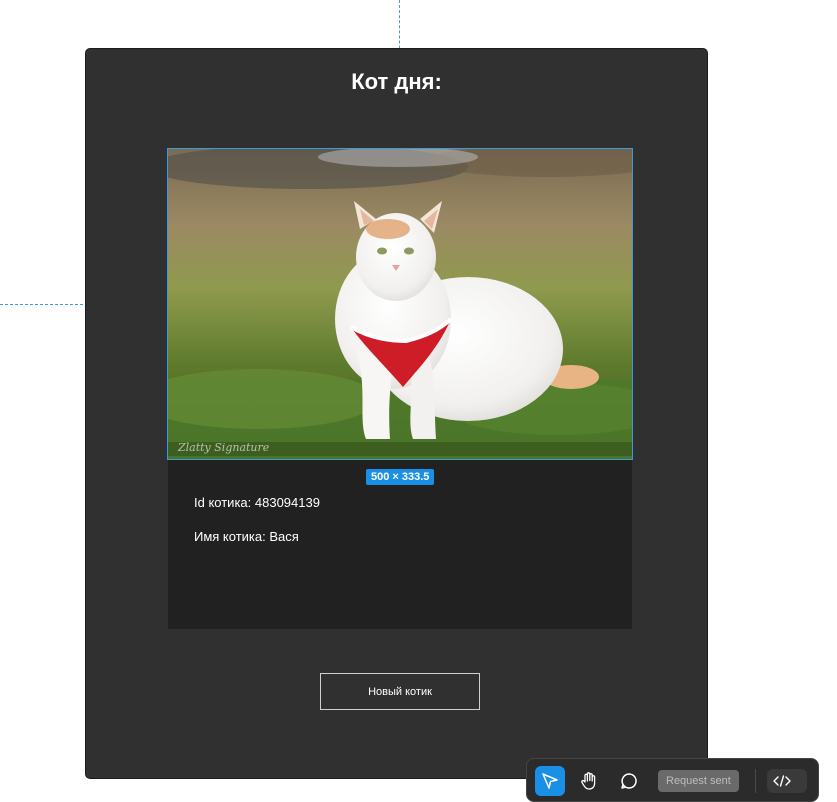 The height and width of the screenshot is (802, 837). I want to click on code-icon, so click(782, 781).